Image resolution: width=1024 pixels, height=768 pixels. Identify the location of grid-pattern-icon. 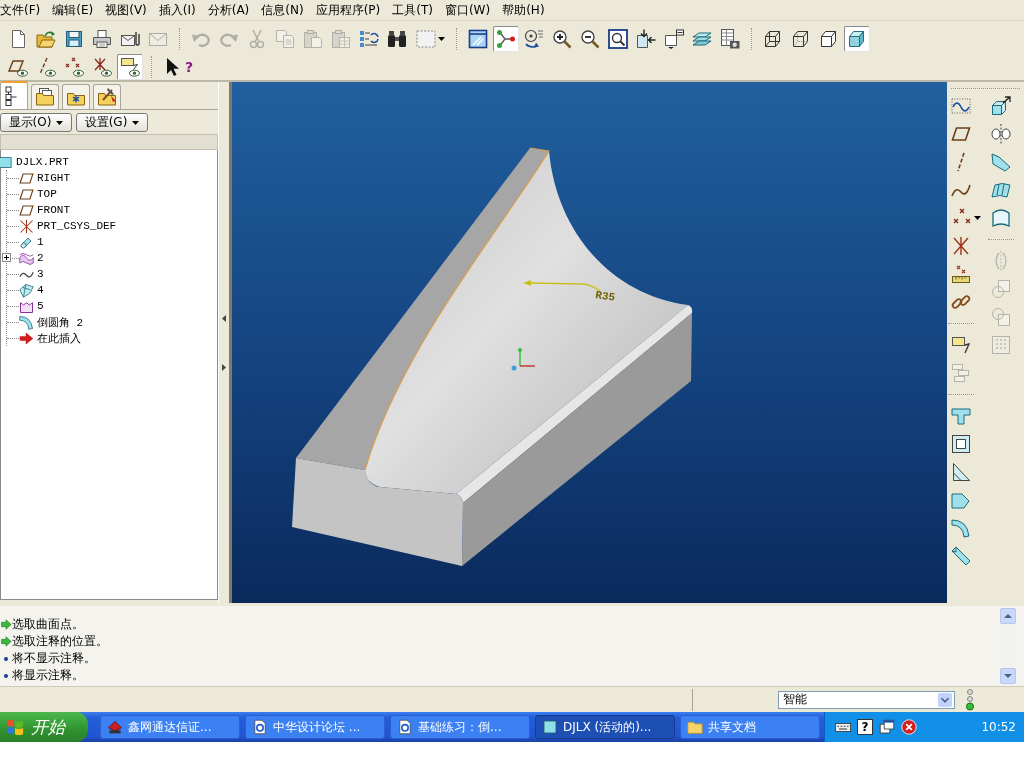
(1001, 345).